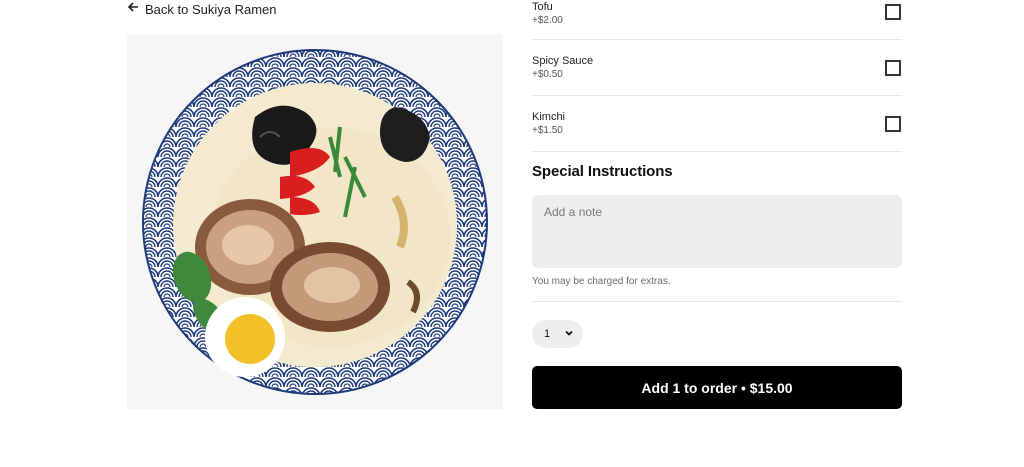 This screenshot has height=467, width=1024. What do you see at coordinates (133, 9) in the screenshot?
I see `arrow-left-icon` at bounding box center [133, 9].